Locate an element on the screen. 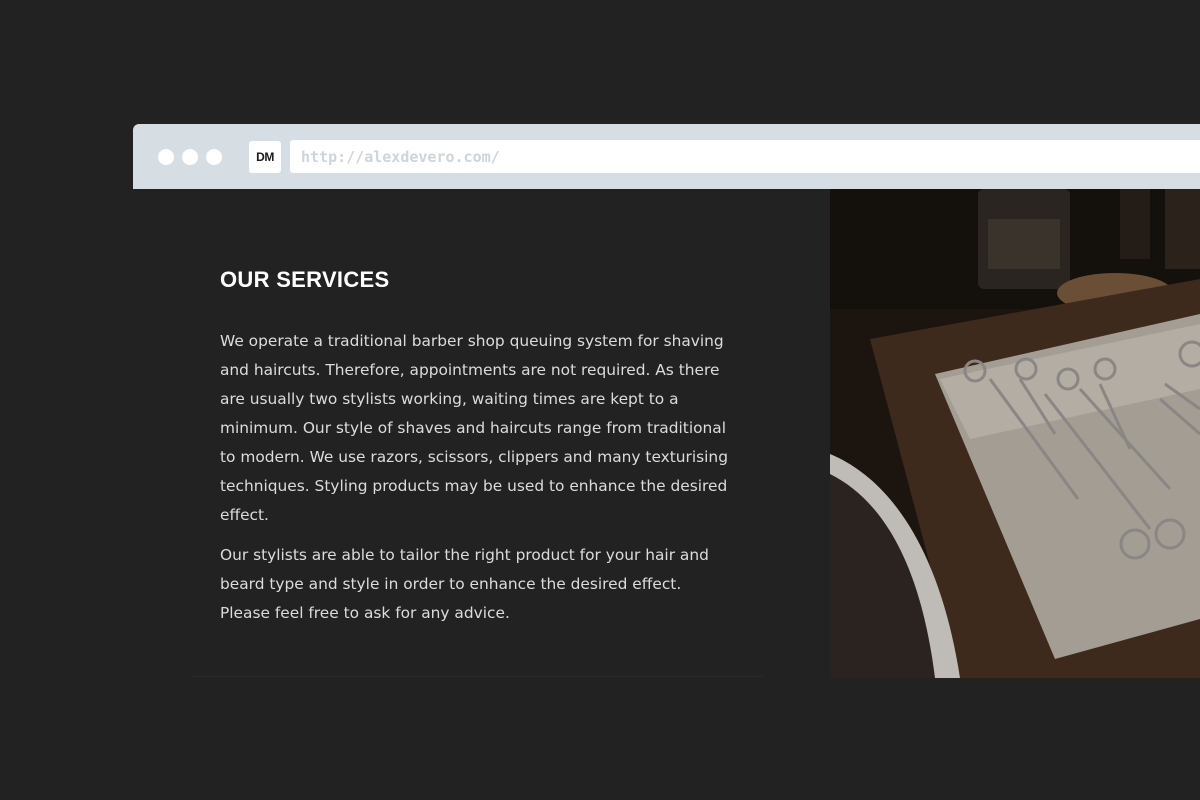 This screenshot has width=1200, height=800. site-favicon: DM is located at coordinates (265, 157).